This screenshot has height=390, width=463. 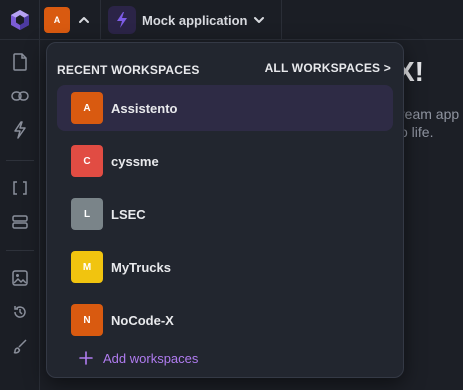 I want to click on app-logo-icon, so click(x=19, y=20).